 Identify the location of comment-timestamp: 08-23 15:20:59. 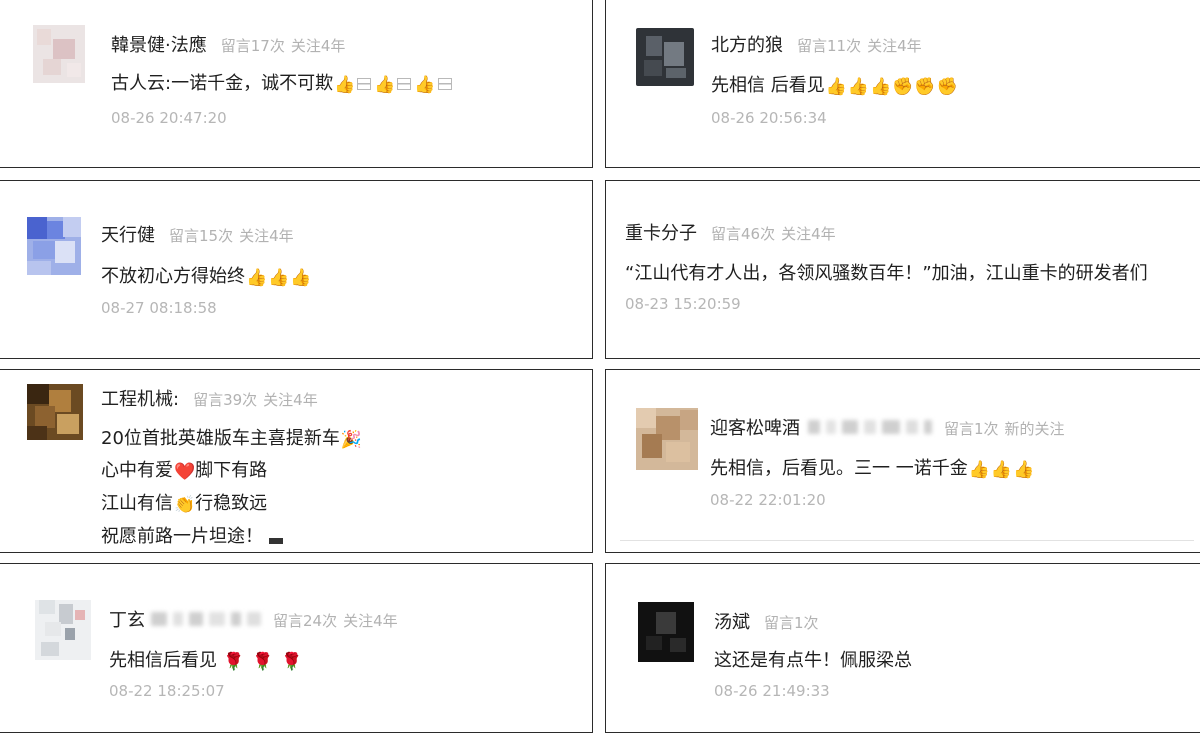
(683, 304).